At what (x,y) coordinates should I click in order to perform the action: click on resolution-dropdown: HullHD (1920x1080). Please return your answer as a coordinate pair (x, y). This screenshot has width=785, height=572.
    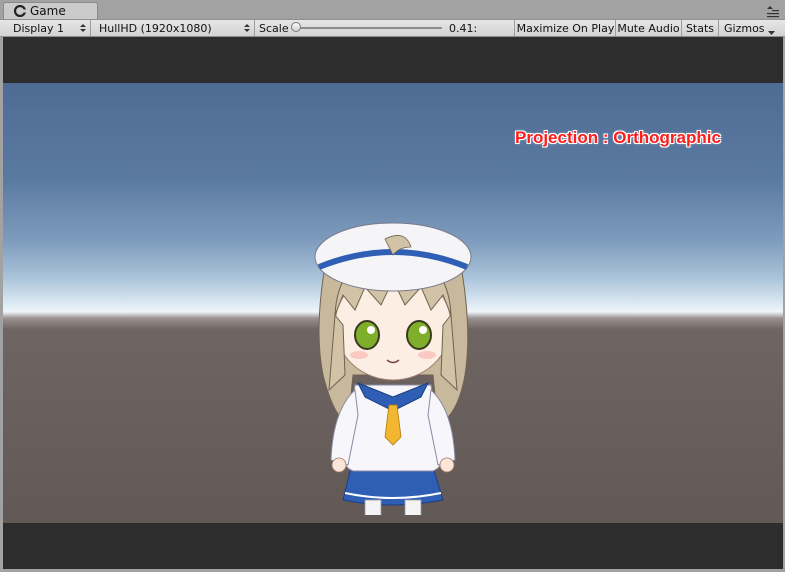
    Looking at the image, I should click on (173, 28).